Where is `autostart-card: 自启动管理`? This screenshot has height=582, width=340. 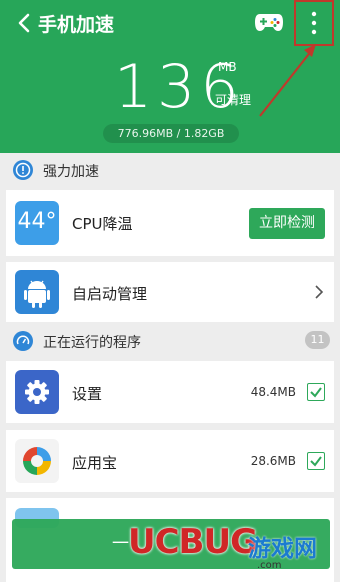
autostart-card: 自启动管理 is located at coordinates (170, 292).